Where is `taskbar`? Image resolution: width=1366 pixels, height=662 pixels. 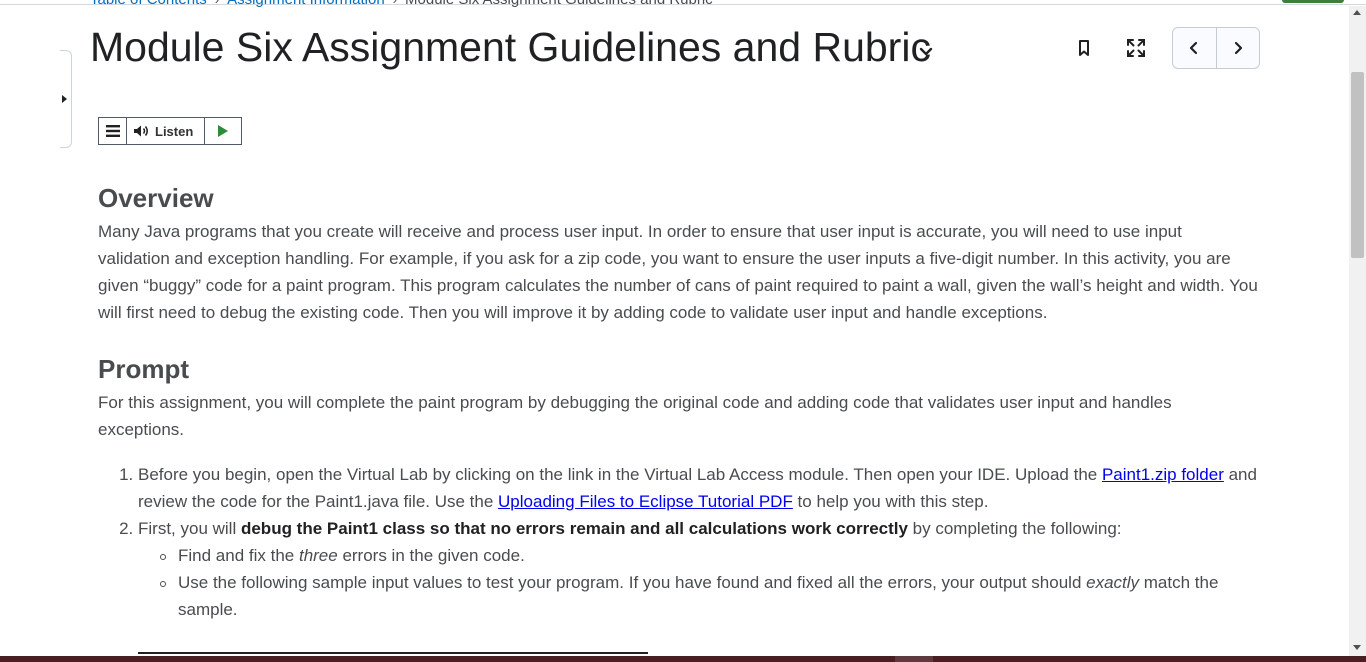 taskbar is located at coordinates (683, 659).